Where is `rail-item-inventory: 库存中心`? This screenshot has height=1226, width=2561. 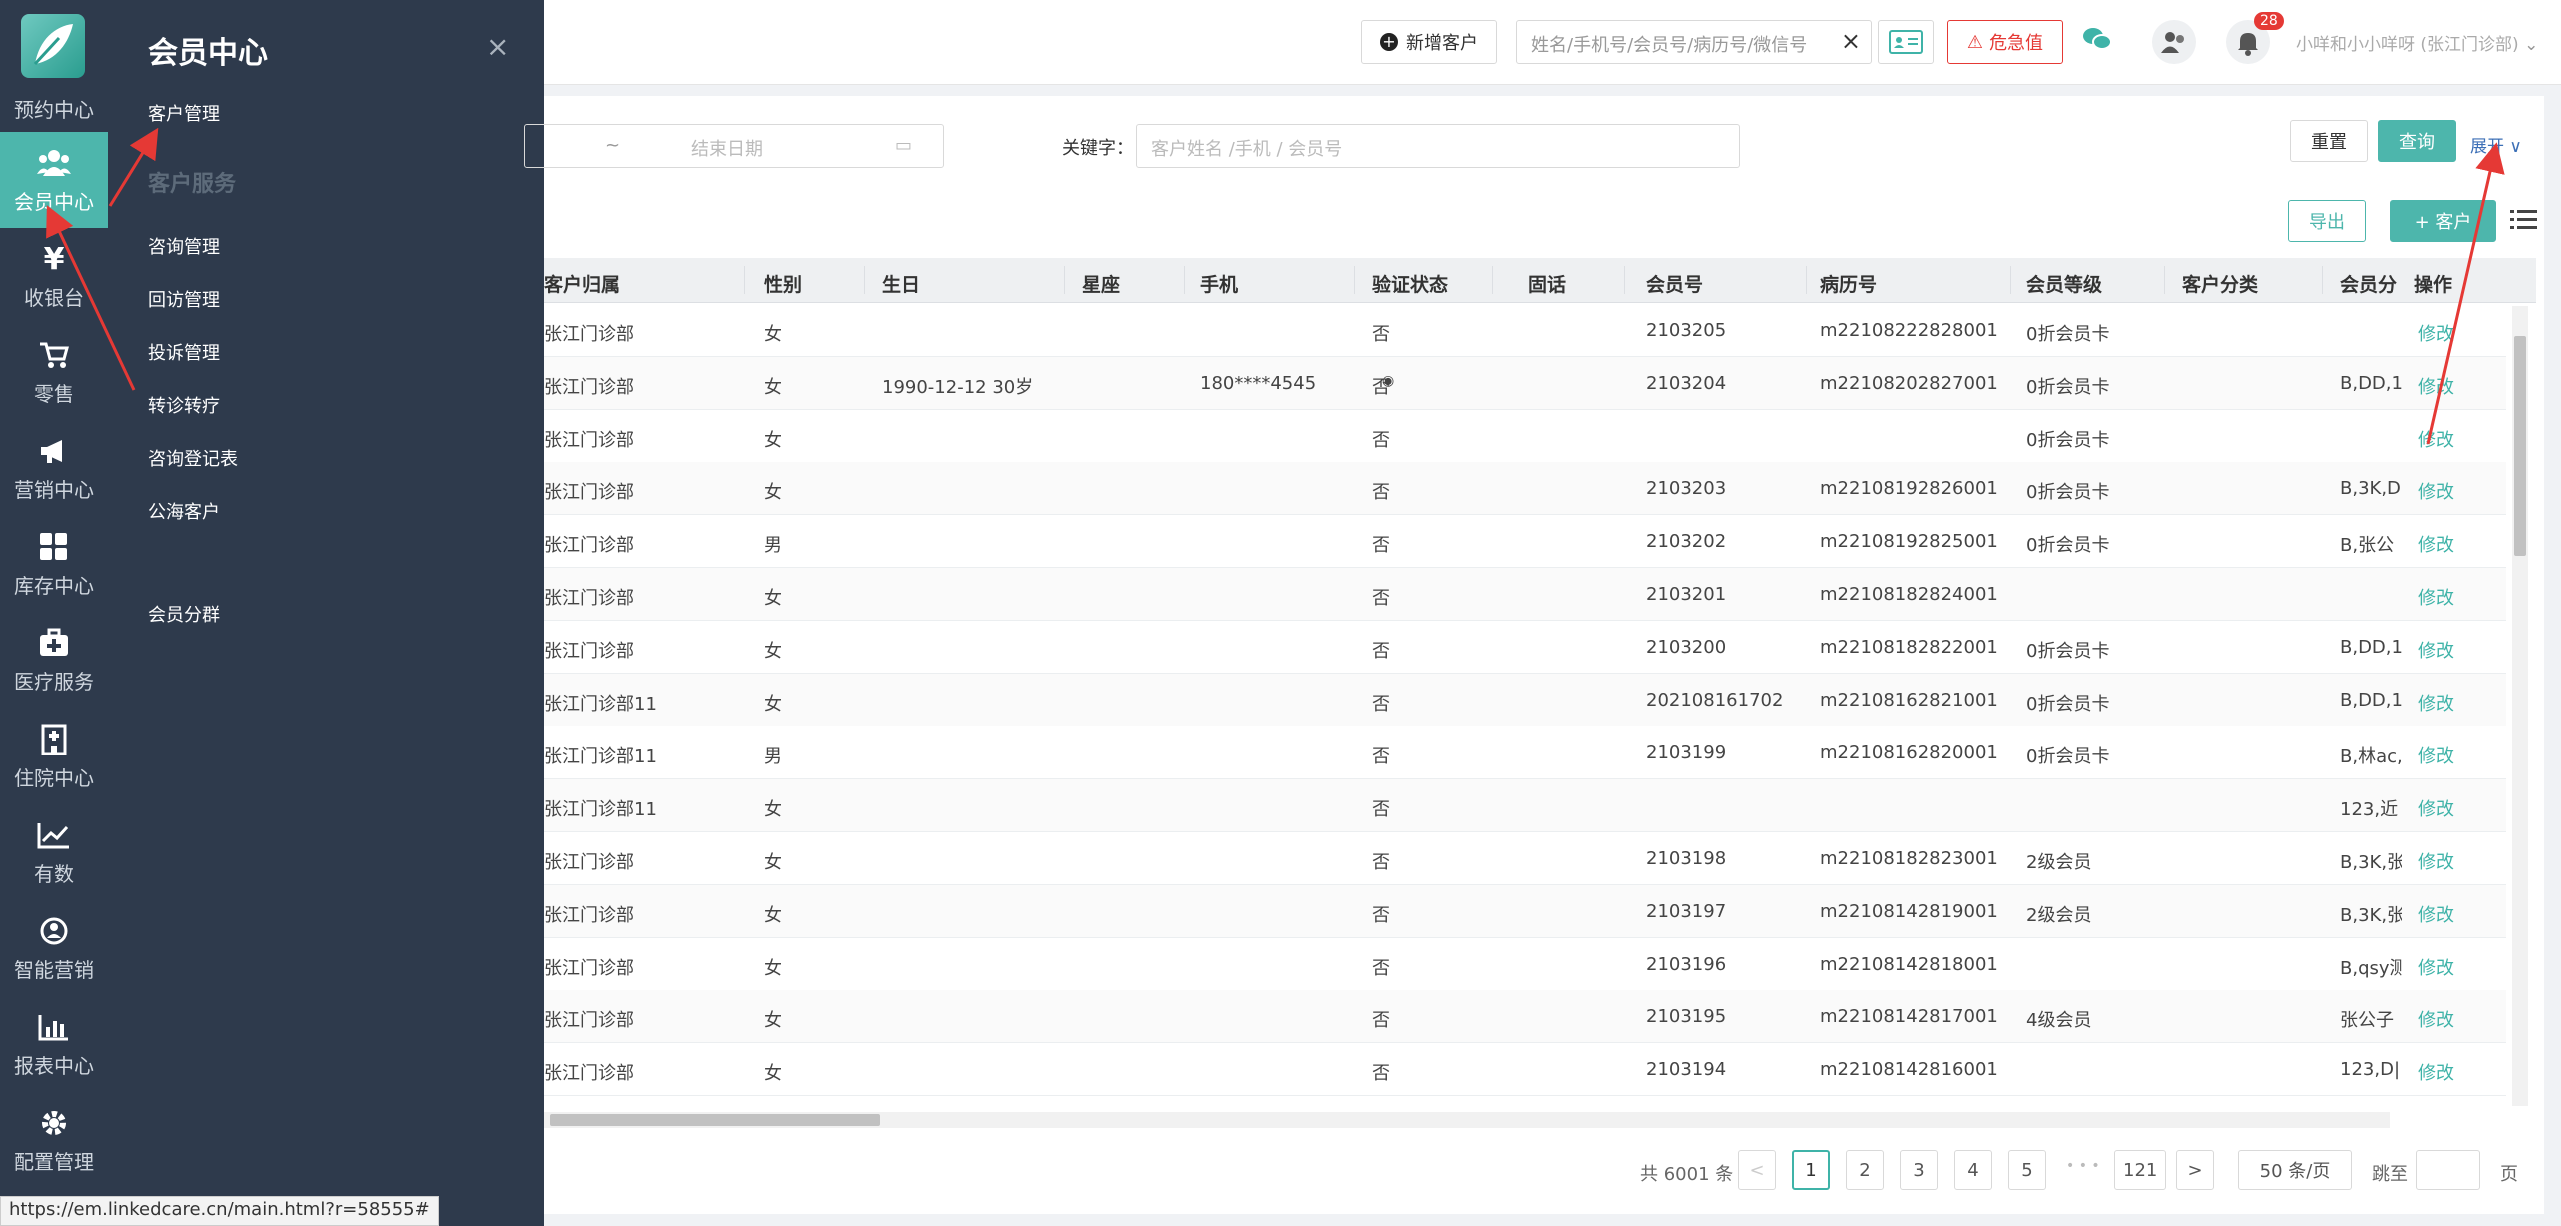 rail-item-inventory: 库存中心 is located at coordinates (54, 564).